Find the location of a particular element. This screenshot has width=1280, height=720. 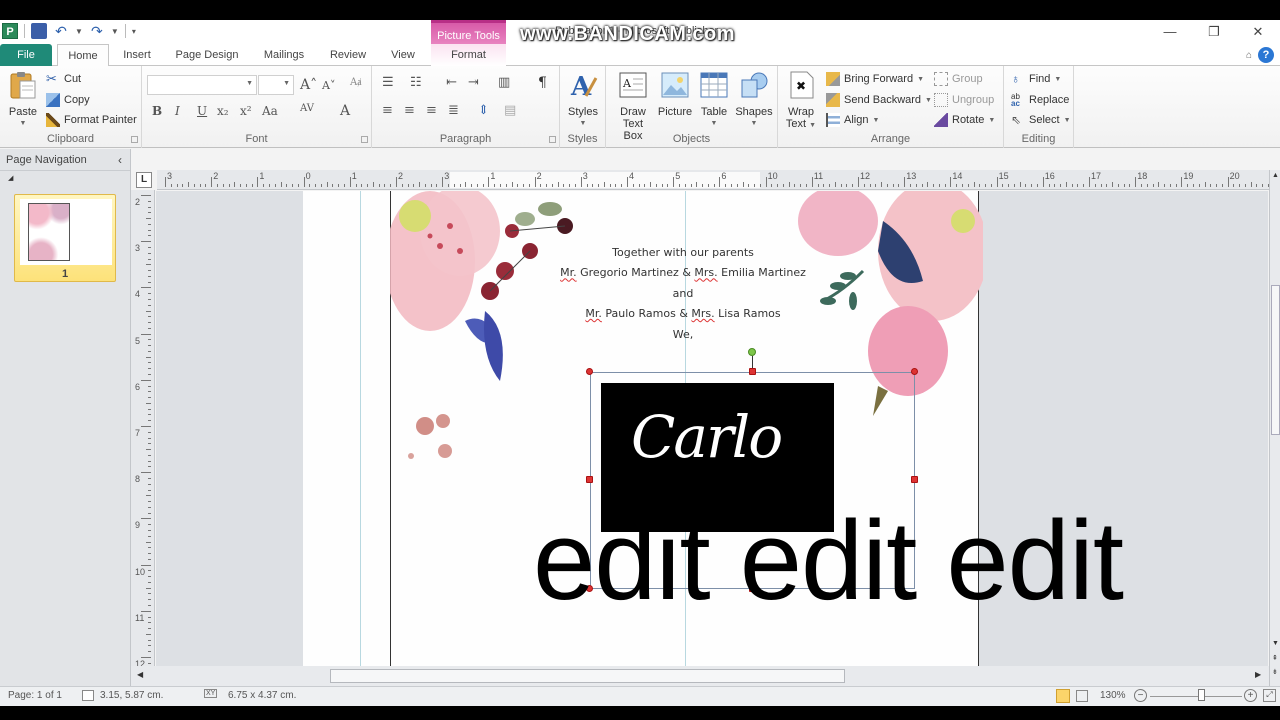

customize-qat-icon: ▾ is located at coordinates (134, 31).